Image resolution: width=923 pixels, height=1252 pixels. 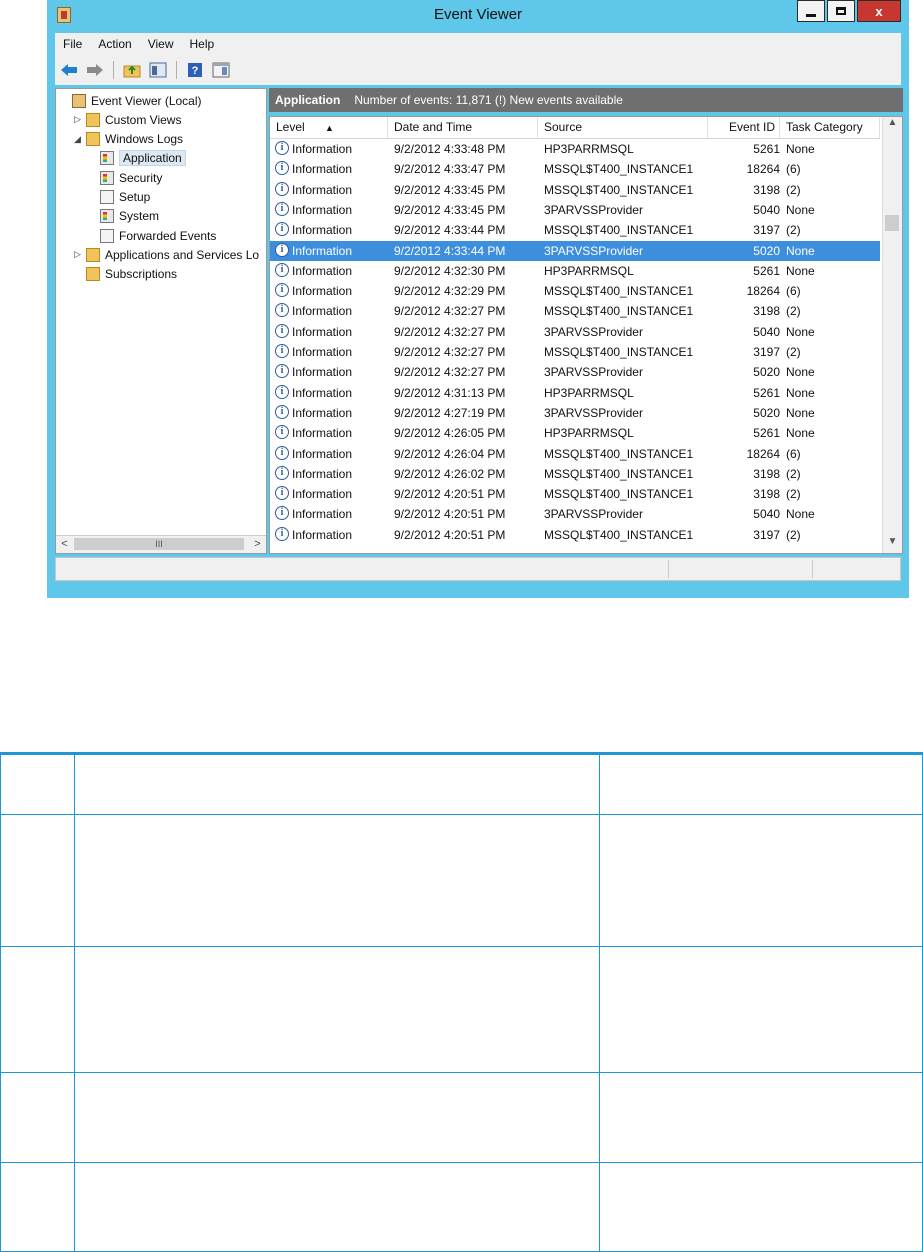 I want to click on back-button, so click(x=69, y=70).